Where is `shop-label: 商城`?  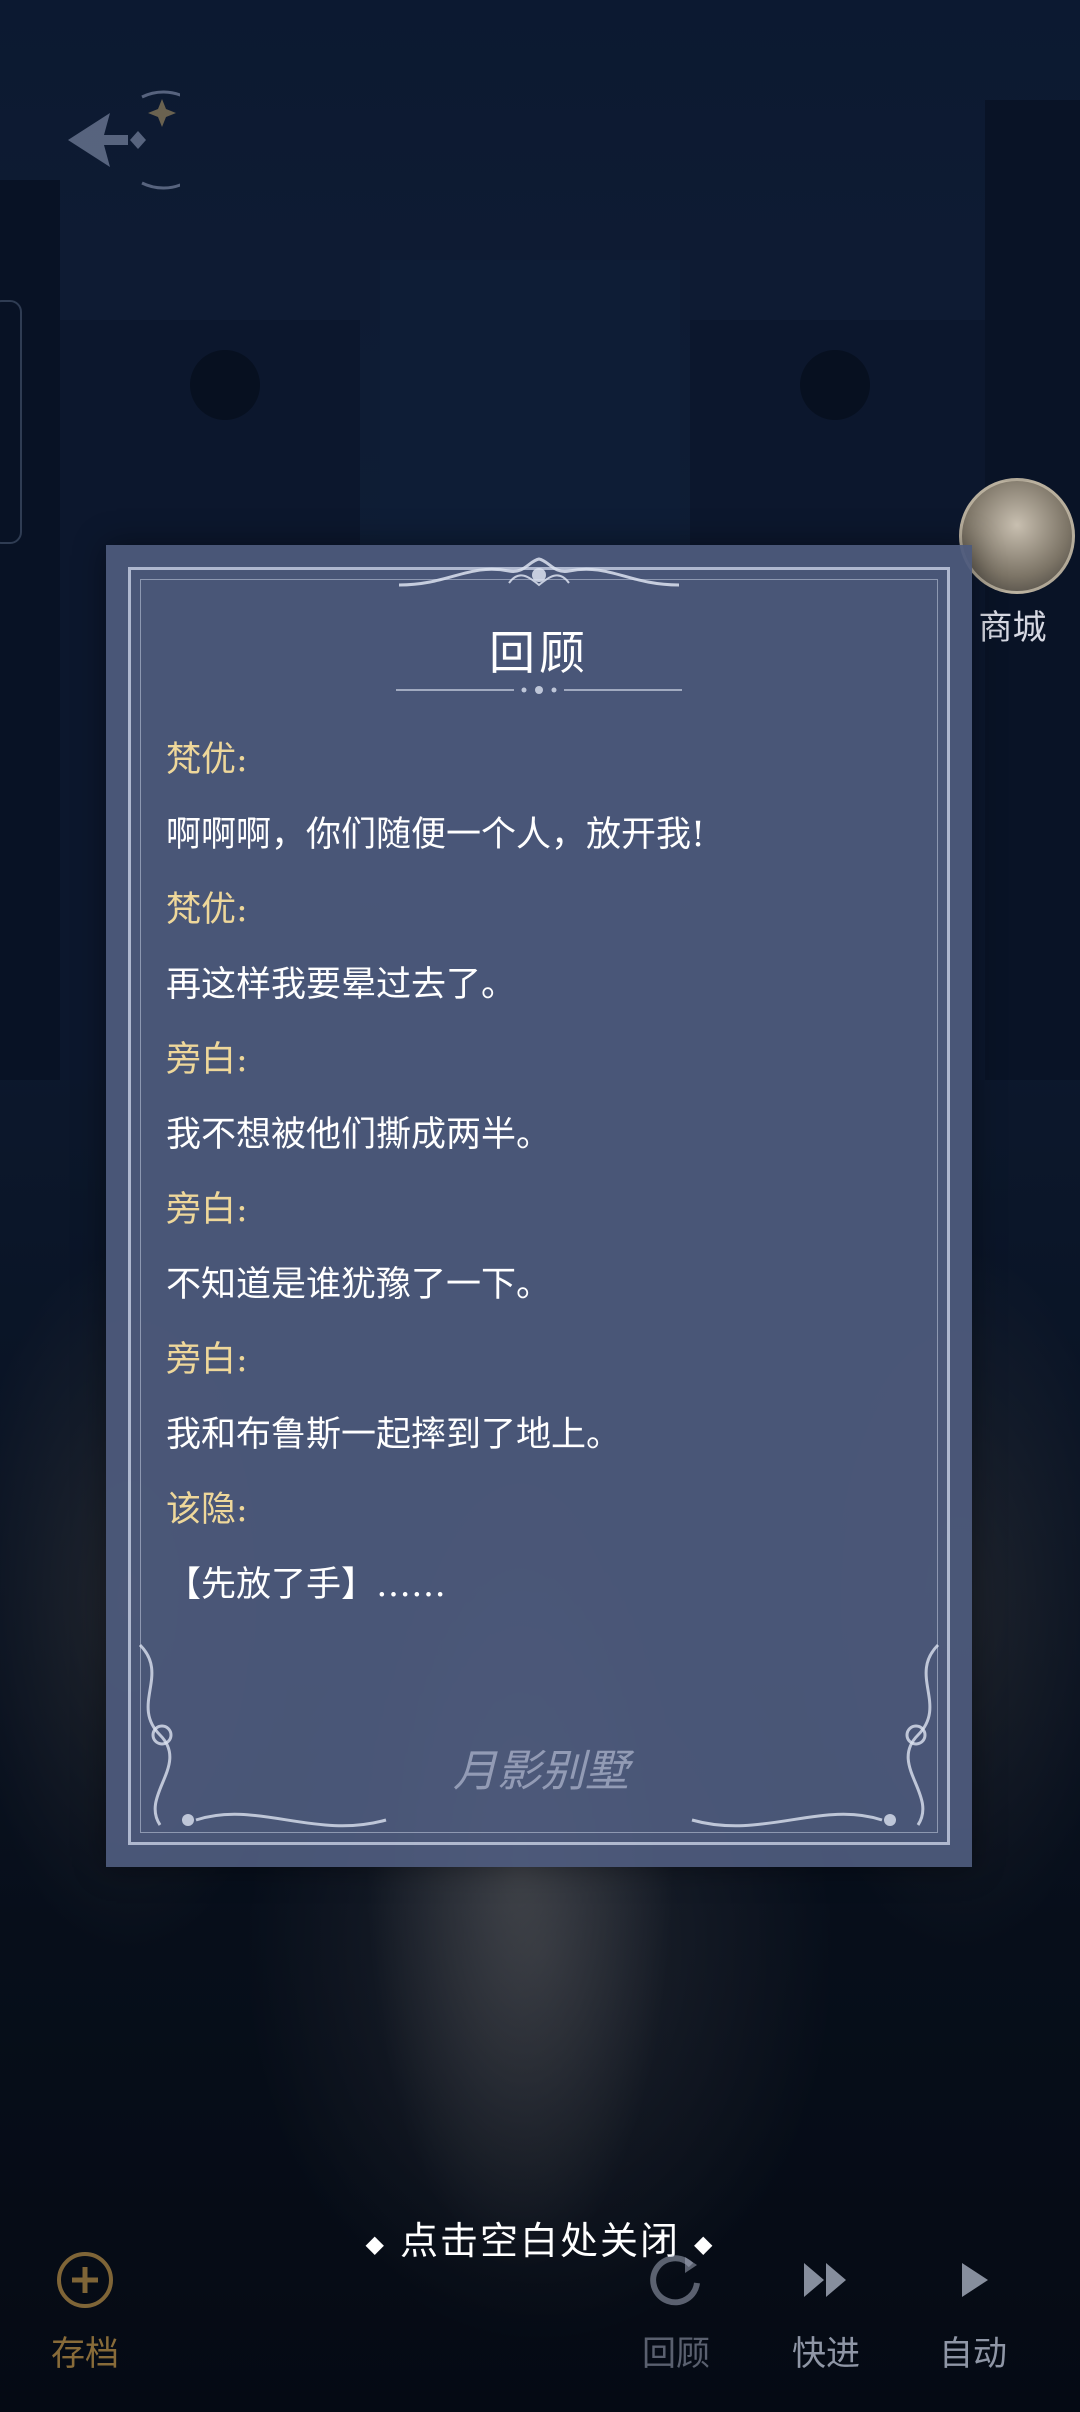
shop-label: 商城 is located at coordinates (1012, 628).